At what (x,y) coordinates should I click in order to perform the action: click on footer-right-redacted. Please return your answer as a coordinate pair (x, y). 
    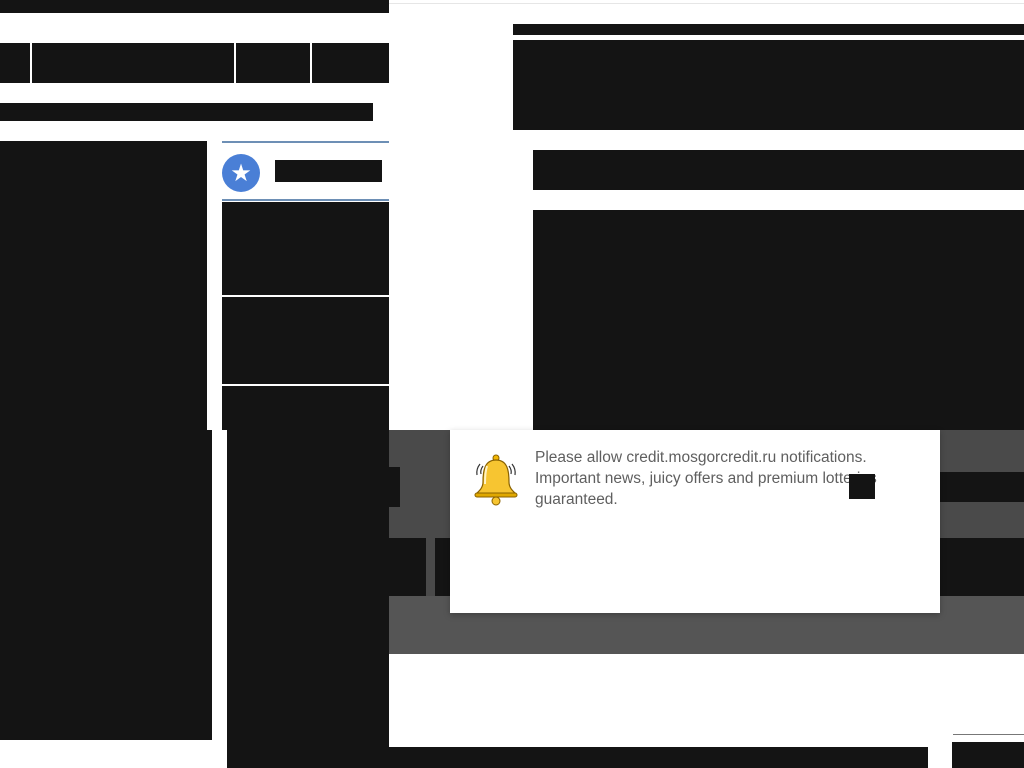
    Looking at the image, I should click on (988, 755).